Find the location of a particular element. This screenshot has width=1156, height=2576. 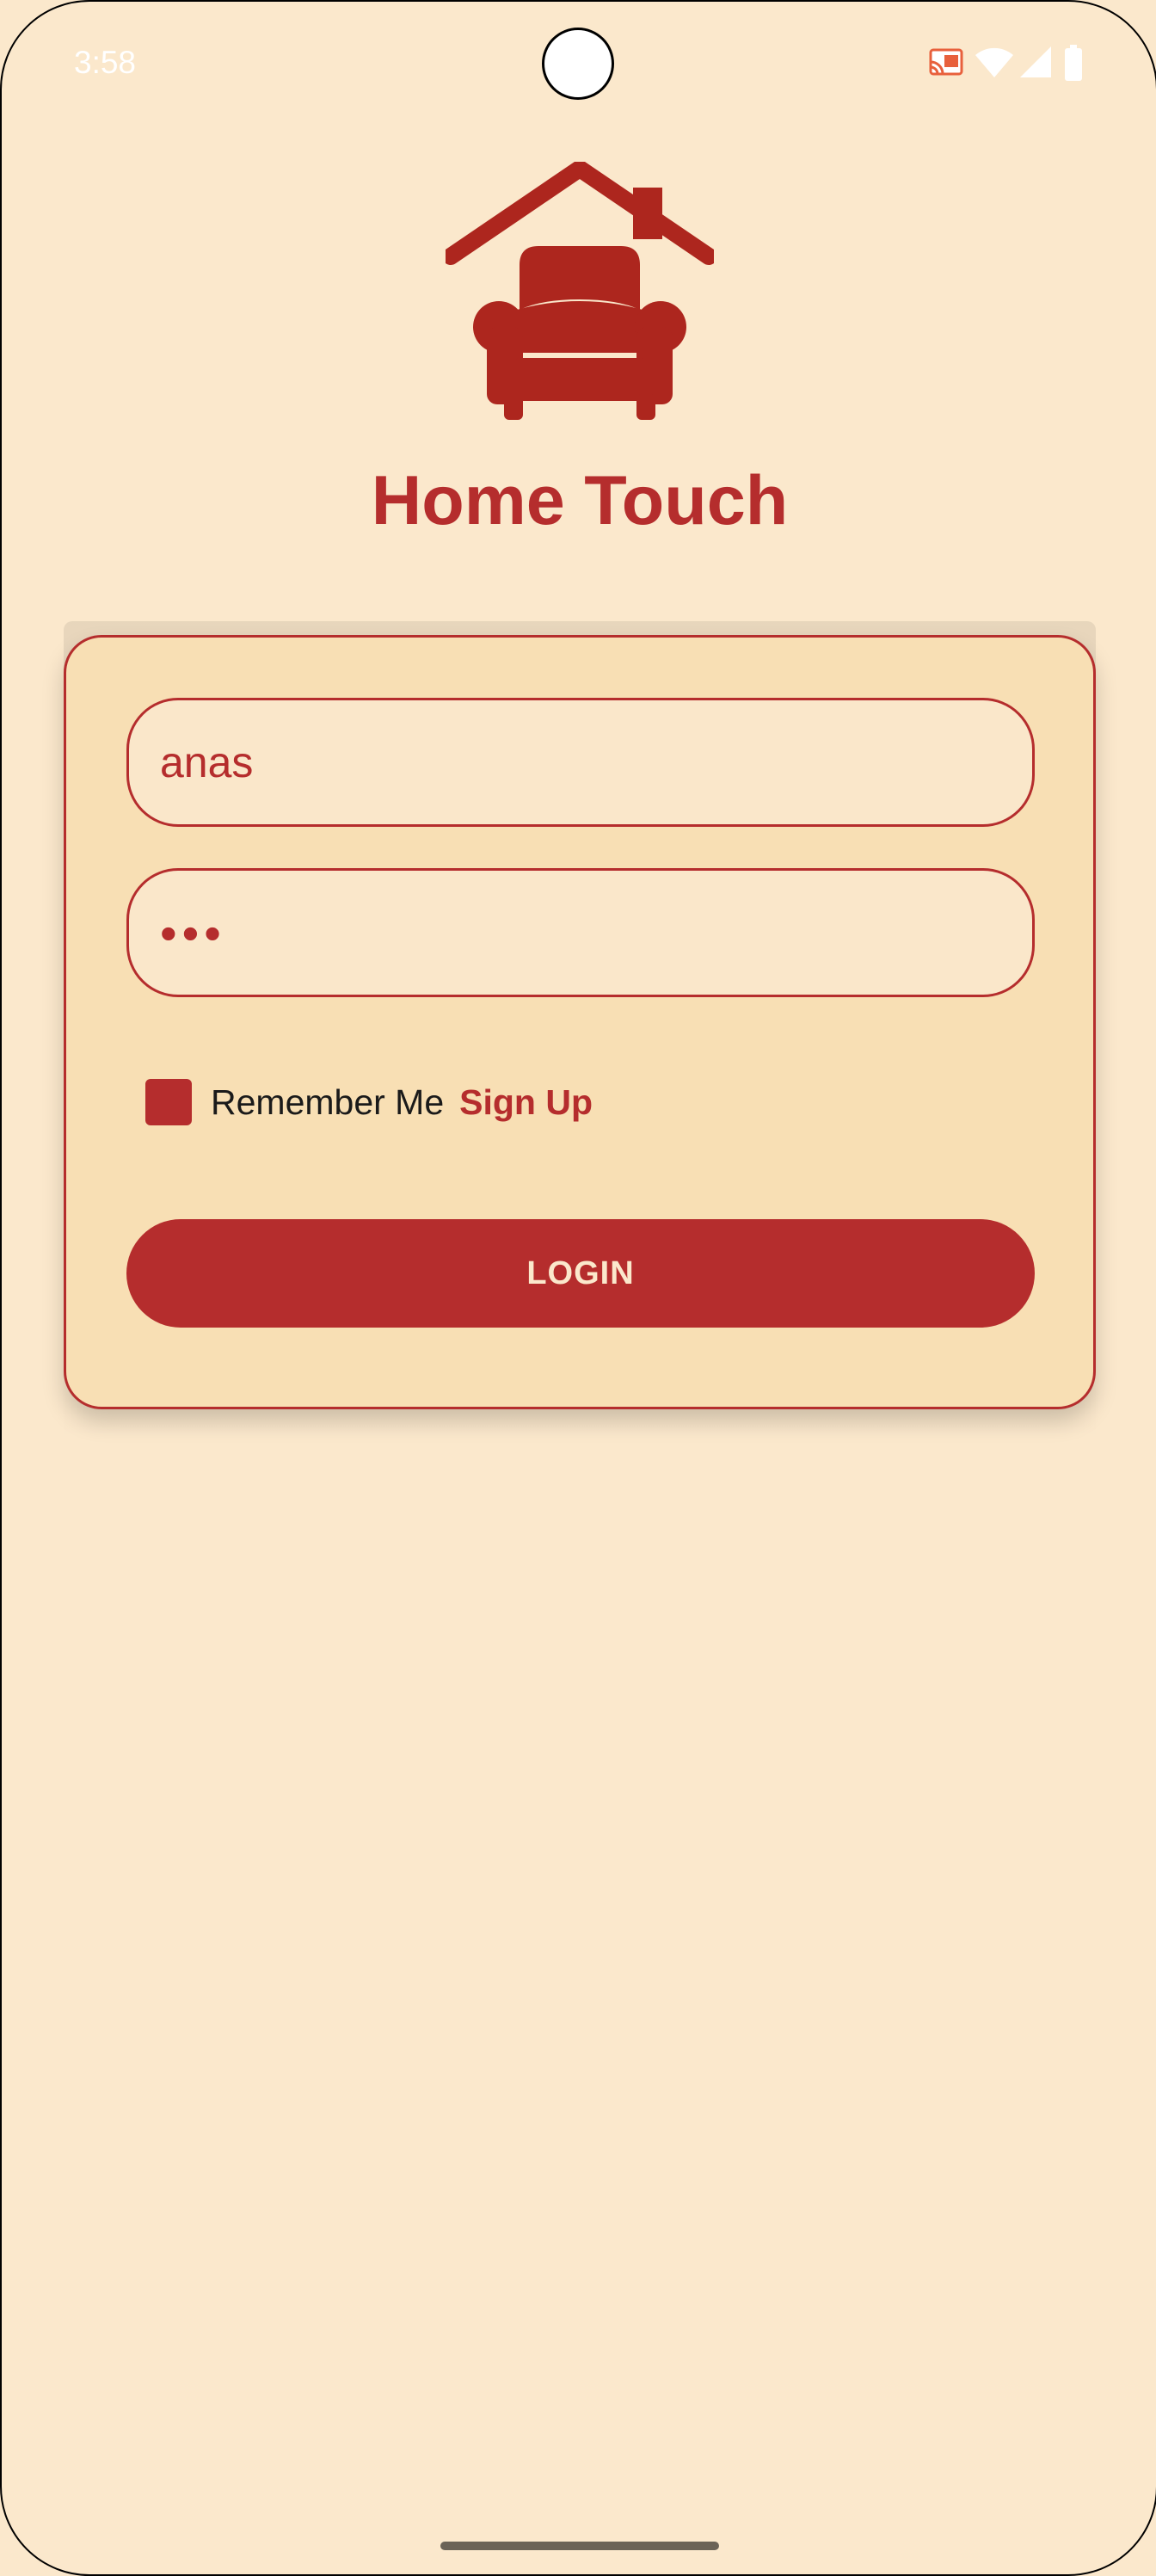

username-field is located at coordinates (581, 763).